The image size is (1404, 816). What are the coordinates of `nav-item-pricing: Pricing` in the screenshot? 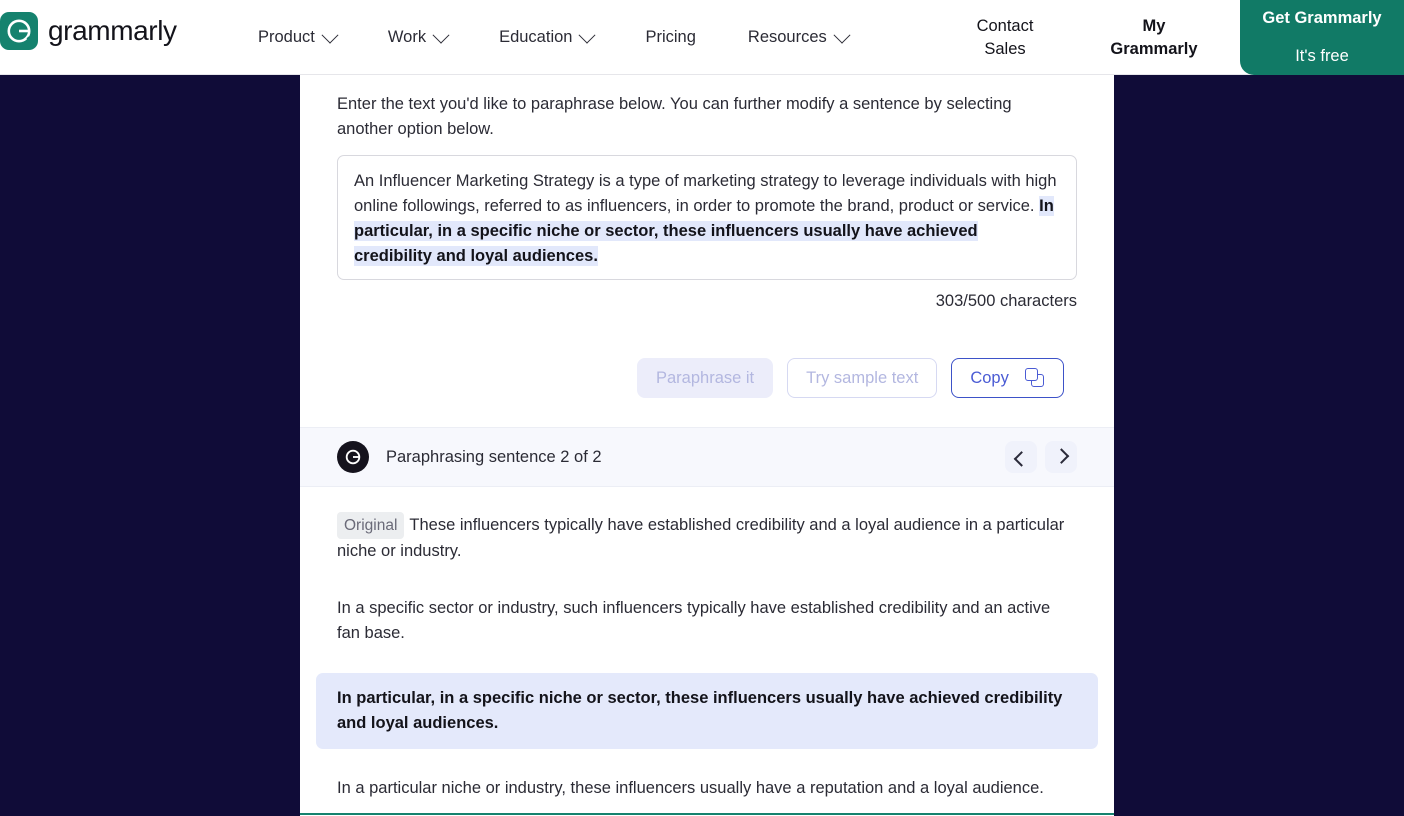 It's located at (682, 37).